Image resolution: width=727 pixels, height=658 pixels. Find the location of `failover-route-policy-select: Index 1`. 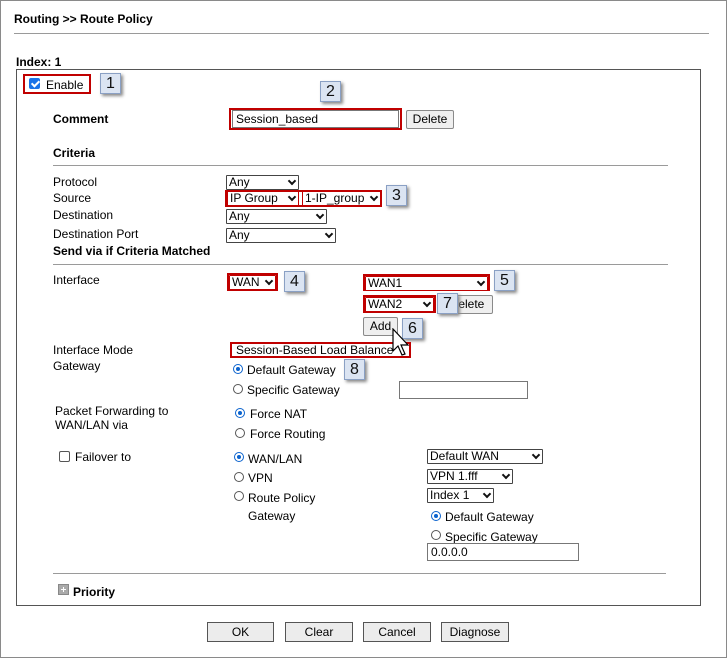

failover-route-policy-select: Index 1 is located at coordinates (460, 495).